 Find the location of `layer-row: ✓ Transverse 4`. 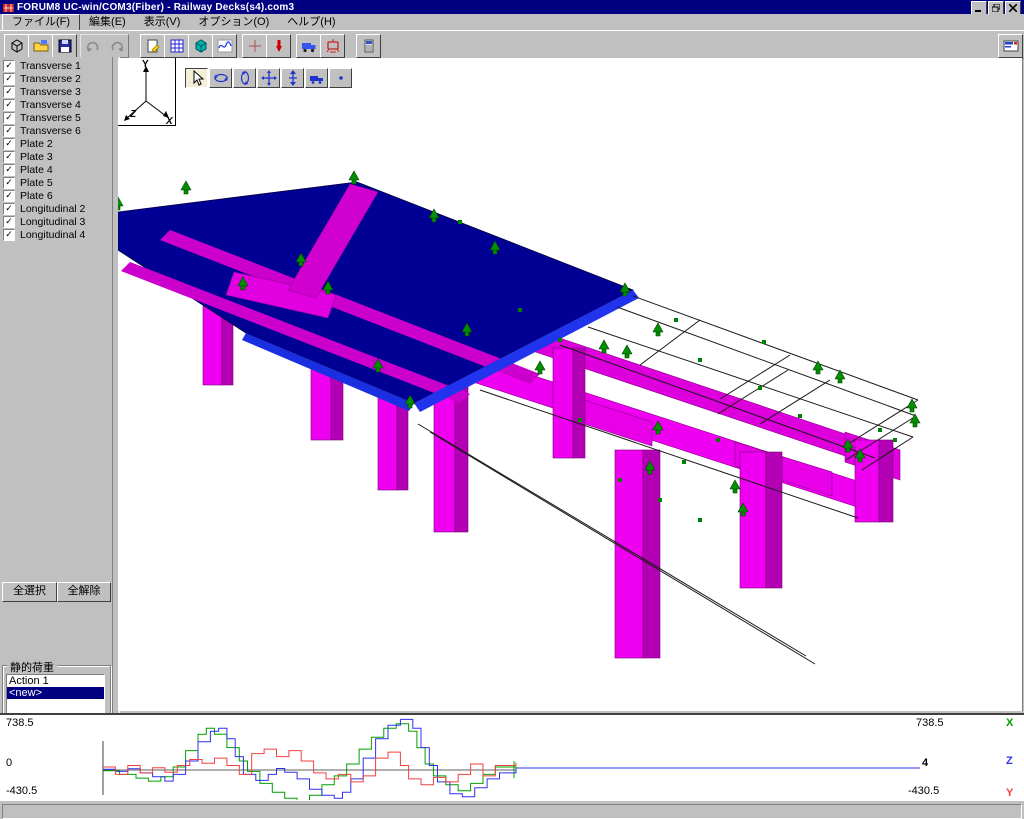

layer-row: ✓ Transverse 4 is located at coordinates (42, 105).